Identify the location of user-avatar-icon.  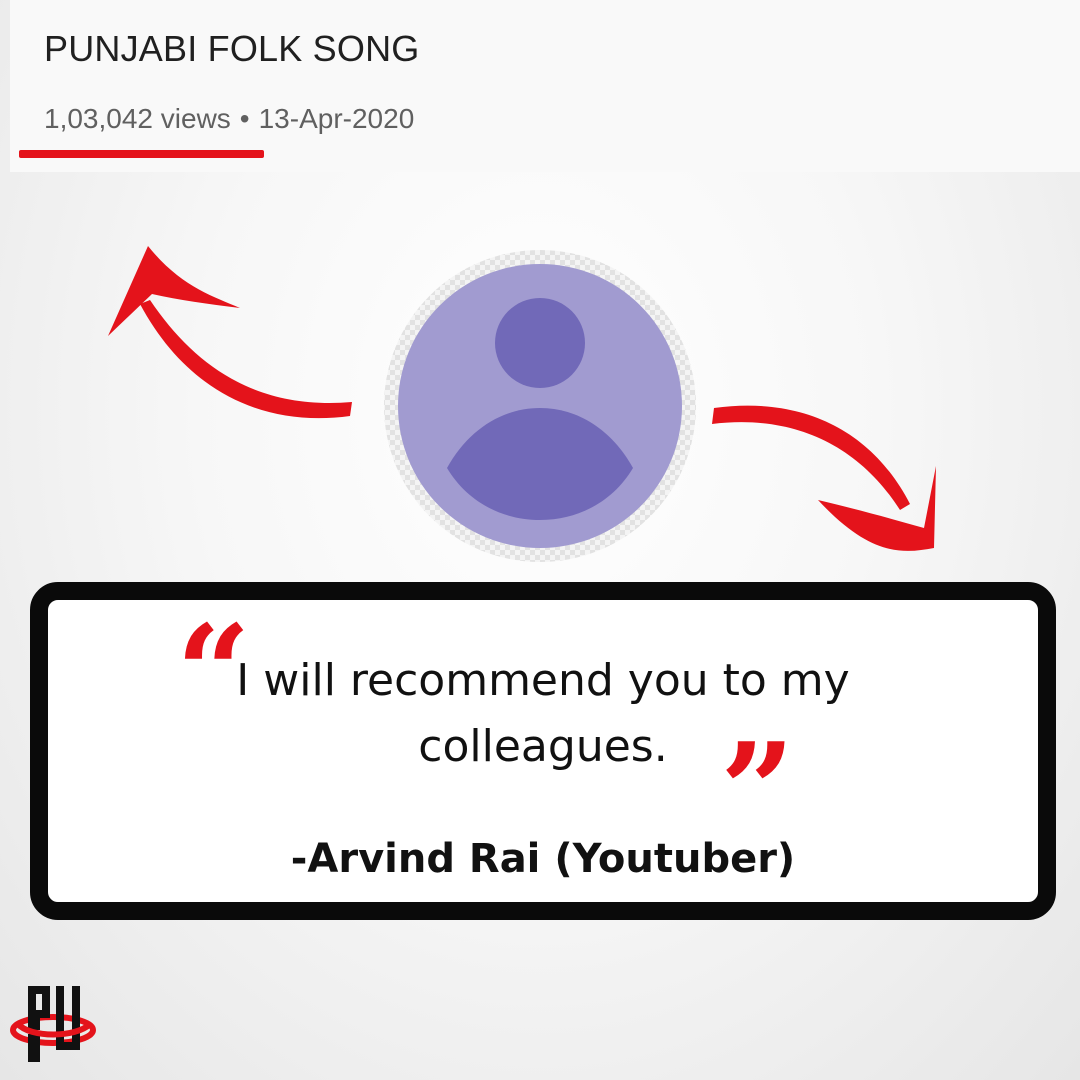
(540, 406).